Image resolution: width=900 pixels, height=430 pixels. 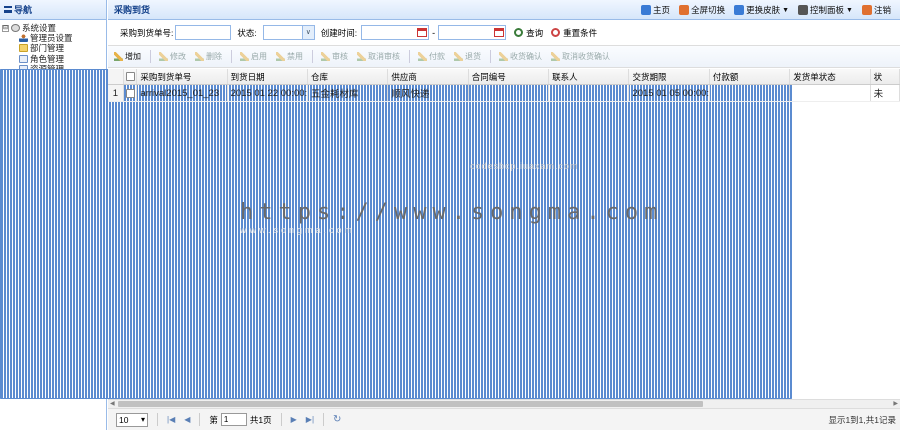 I want to click on chevron-down-icon: ∨, so click(x=307, y=32).